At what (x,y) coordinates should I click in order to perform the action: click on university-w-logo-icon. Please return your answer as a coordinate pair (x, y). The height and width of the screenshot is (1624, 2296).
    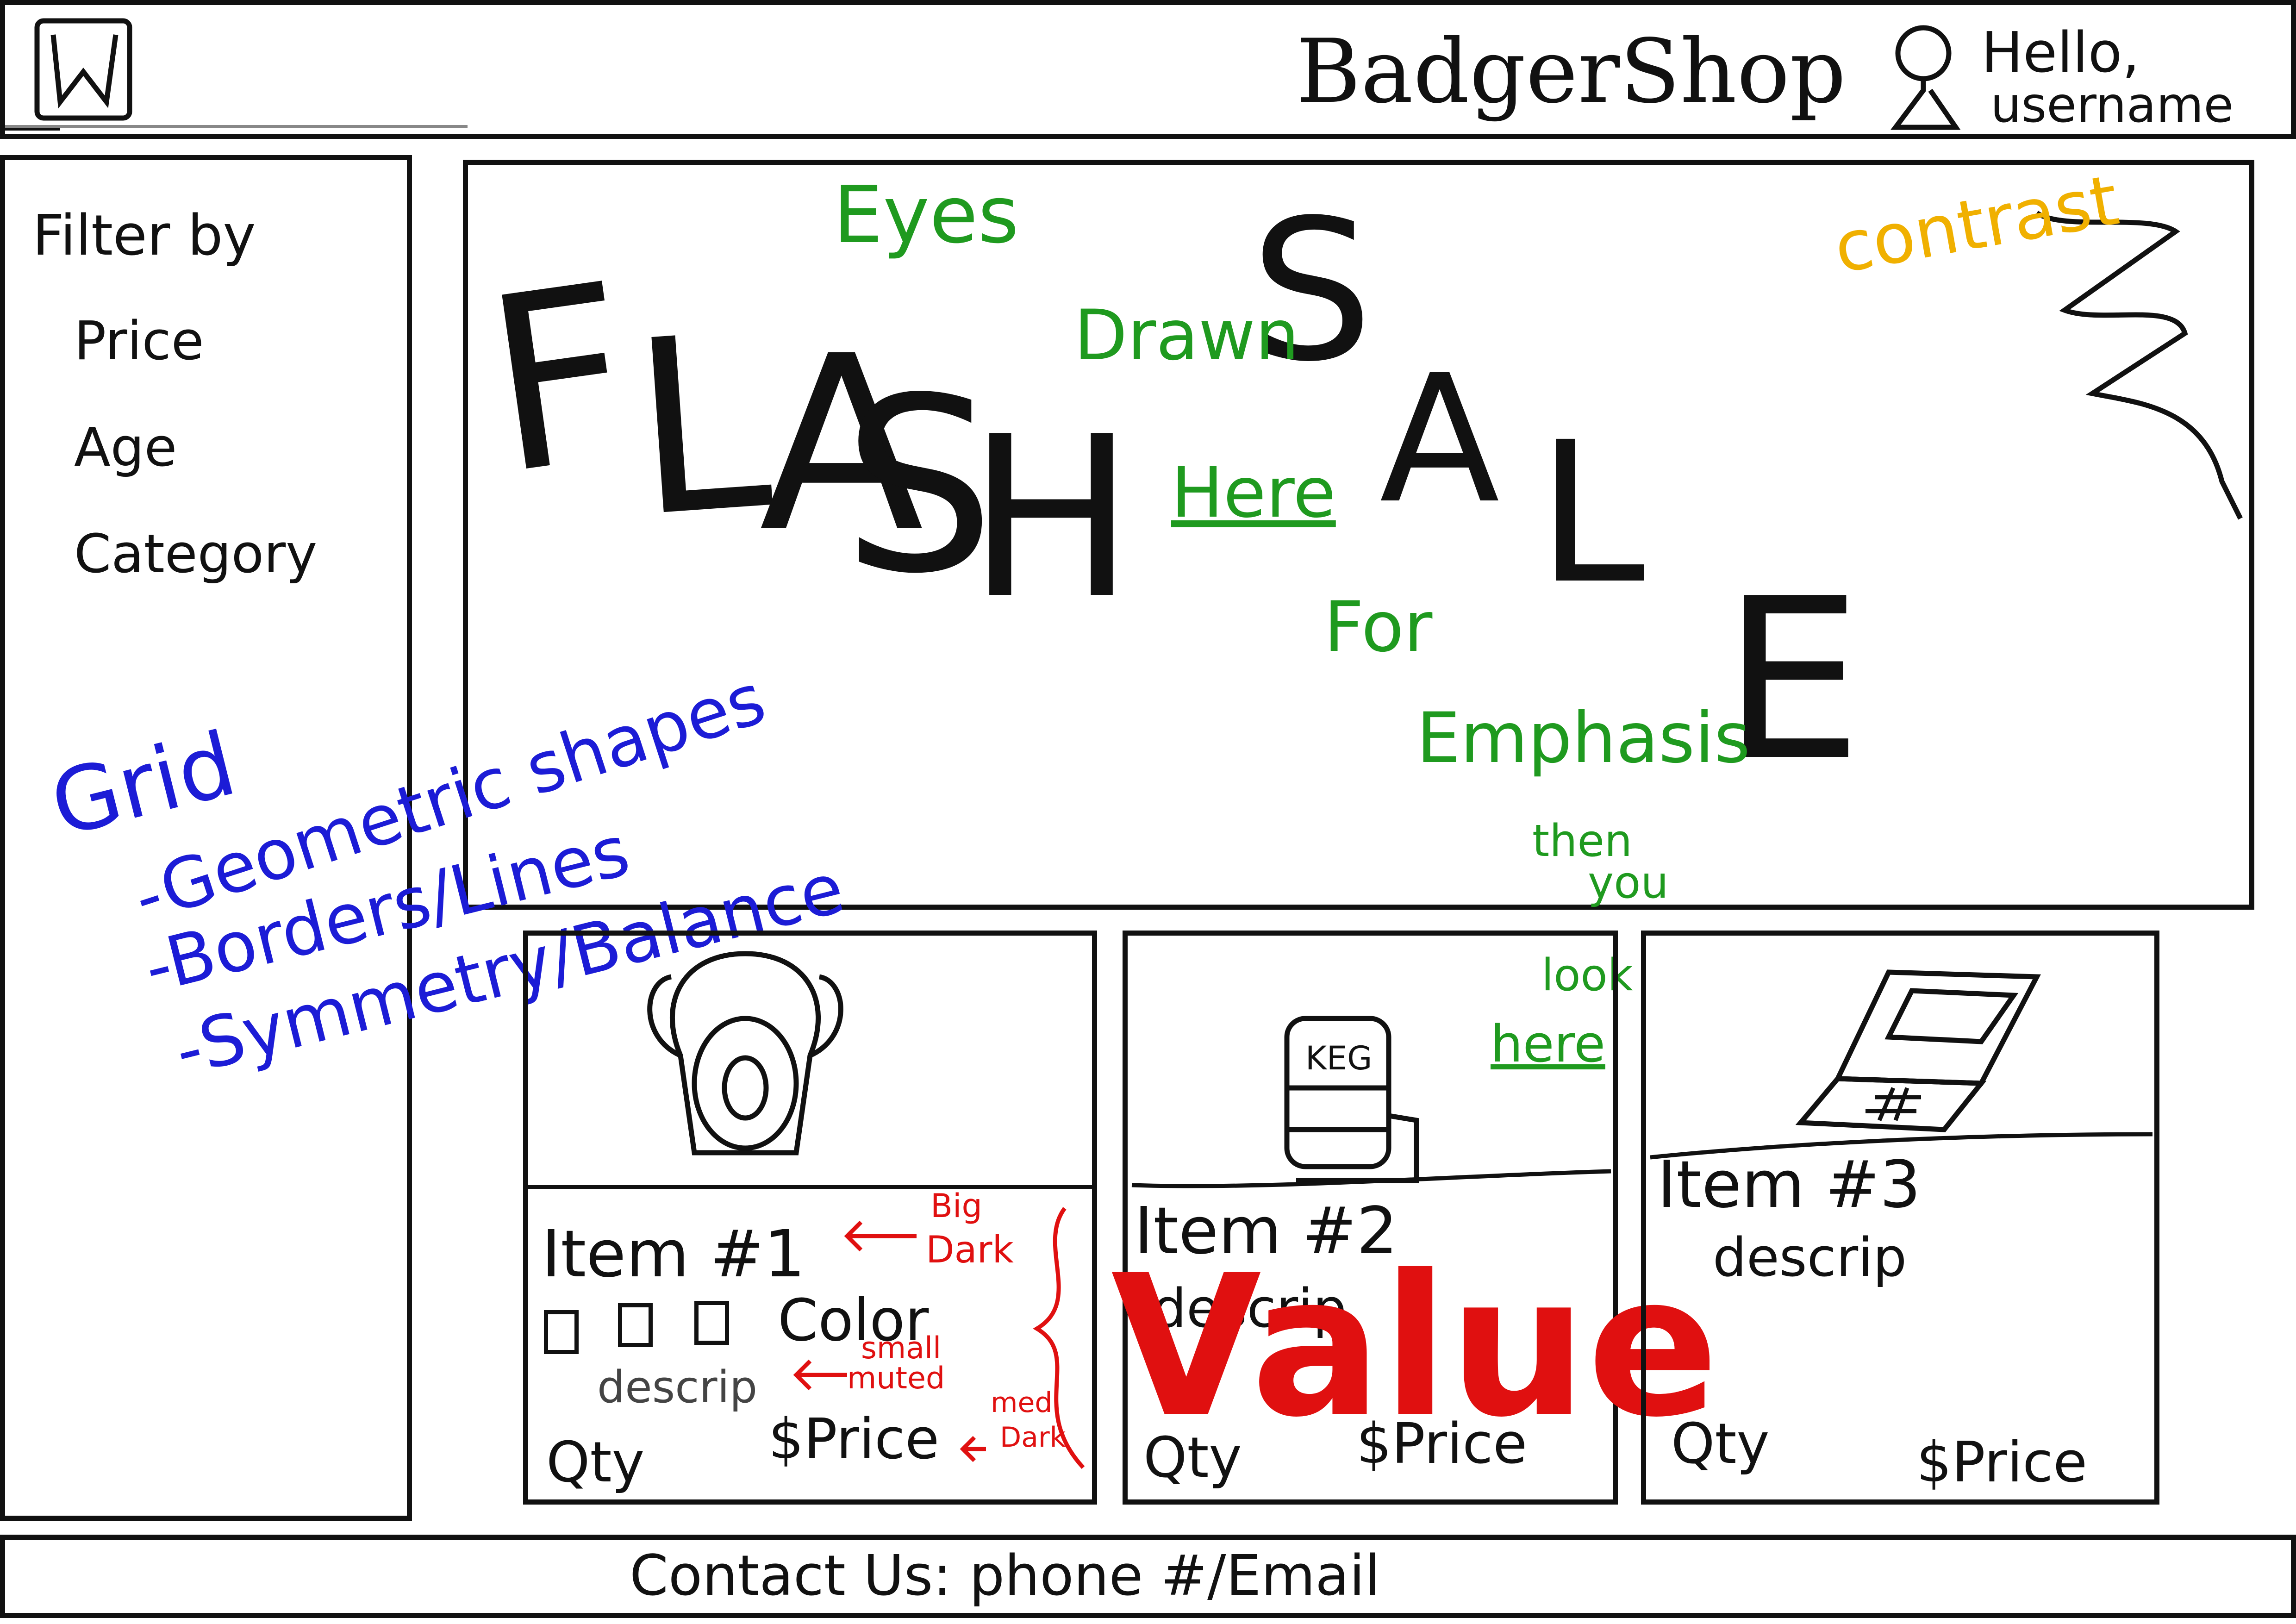
    Looking at the image, I should click on (85, 69).